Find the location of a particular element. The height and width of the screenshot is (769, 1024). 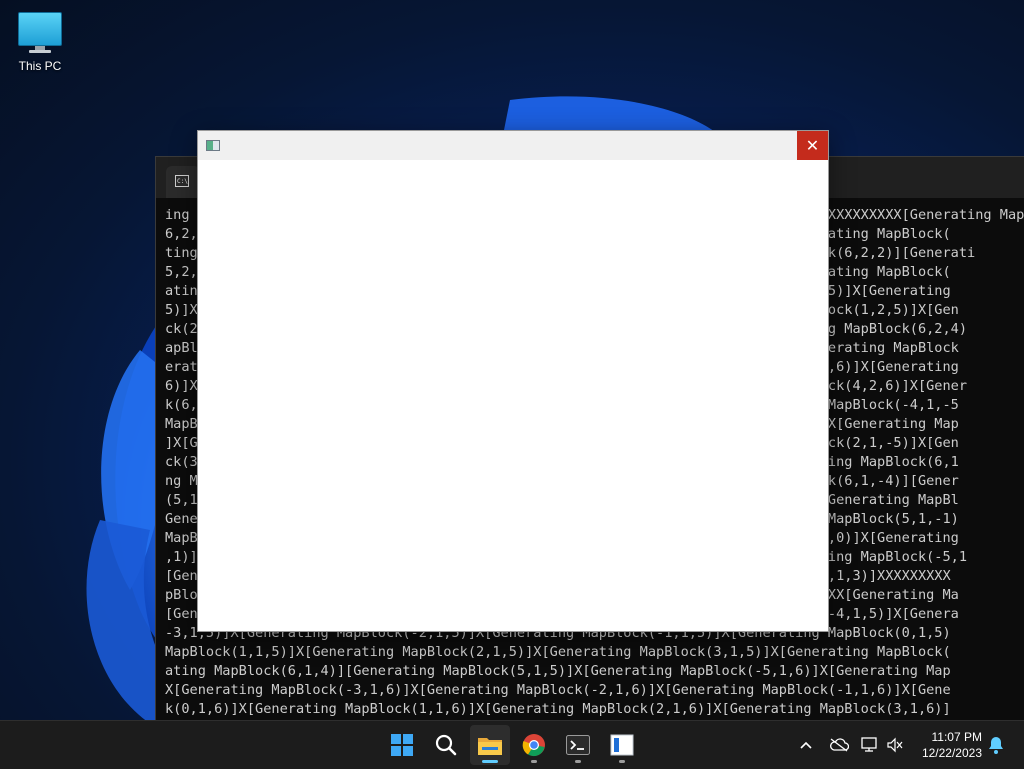

app-window-icon is located at coordinates (622, 745).